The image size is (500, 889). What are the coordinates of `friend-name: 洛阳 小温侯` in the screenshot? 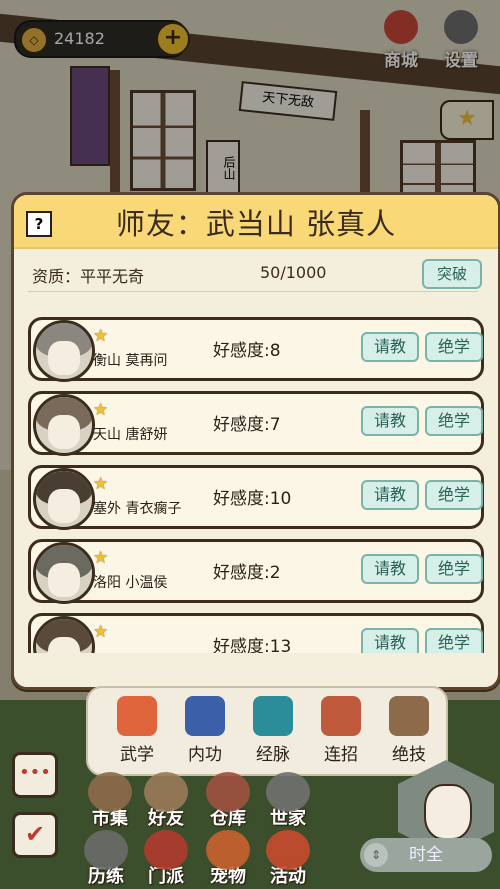 It's located at (130, 583).